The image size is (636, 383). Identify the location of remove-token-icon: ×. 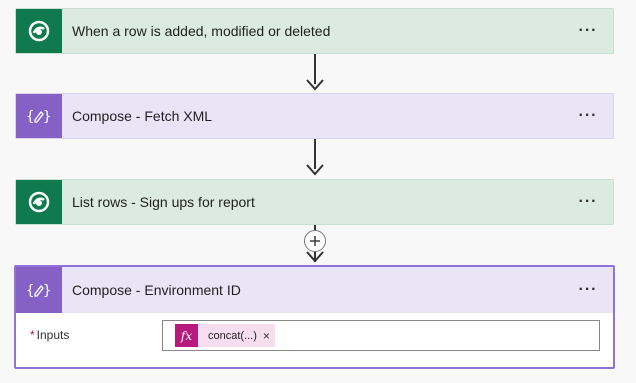
(269, 336).